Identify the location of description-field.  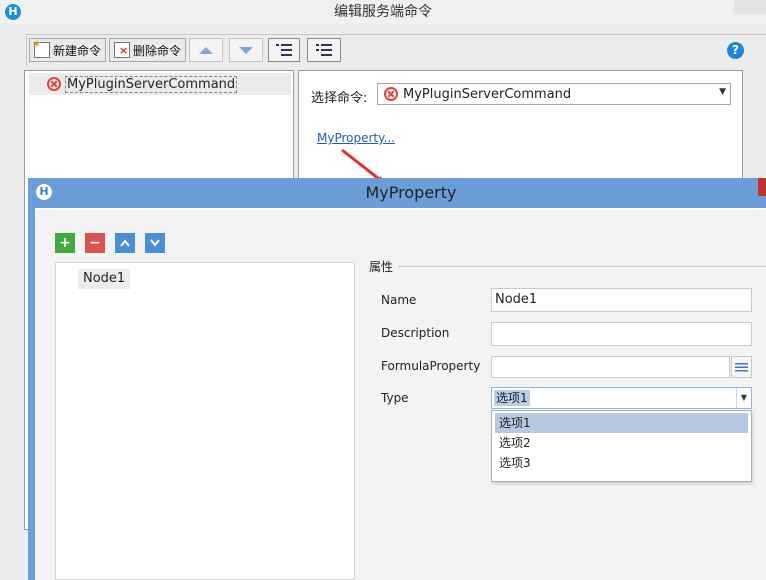
(621, 334).